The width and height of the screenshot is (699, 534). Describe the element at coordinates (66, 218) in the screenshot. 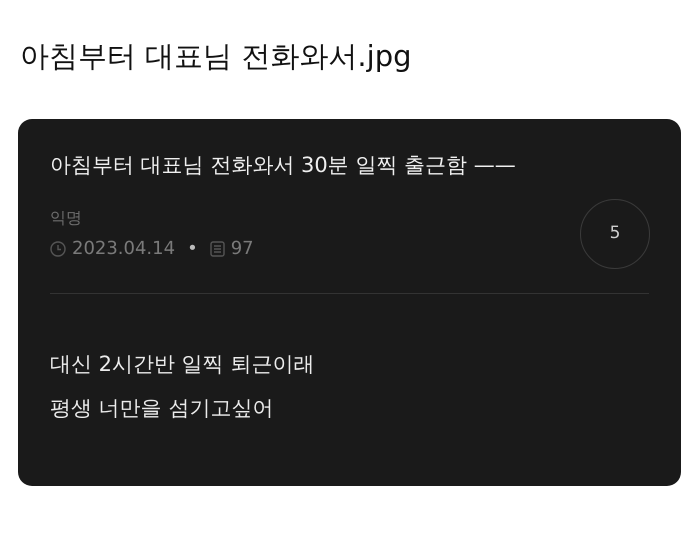

I see `author-name: 익명` at that location.